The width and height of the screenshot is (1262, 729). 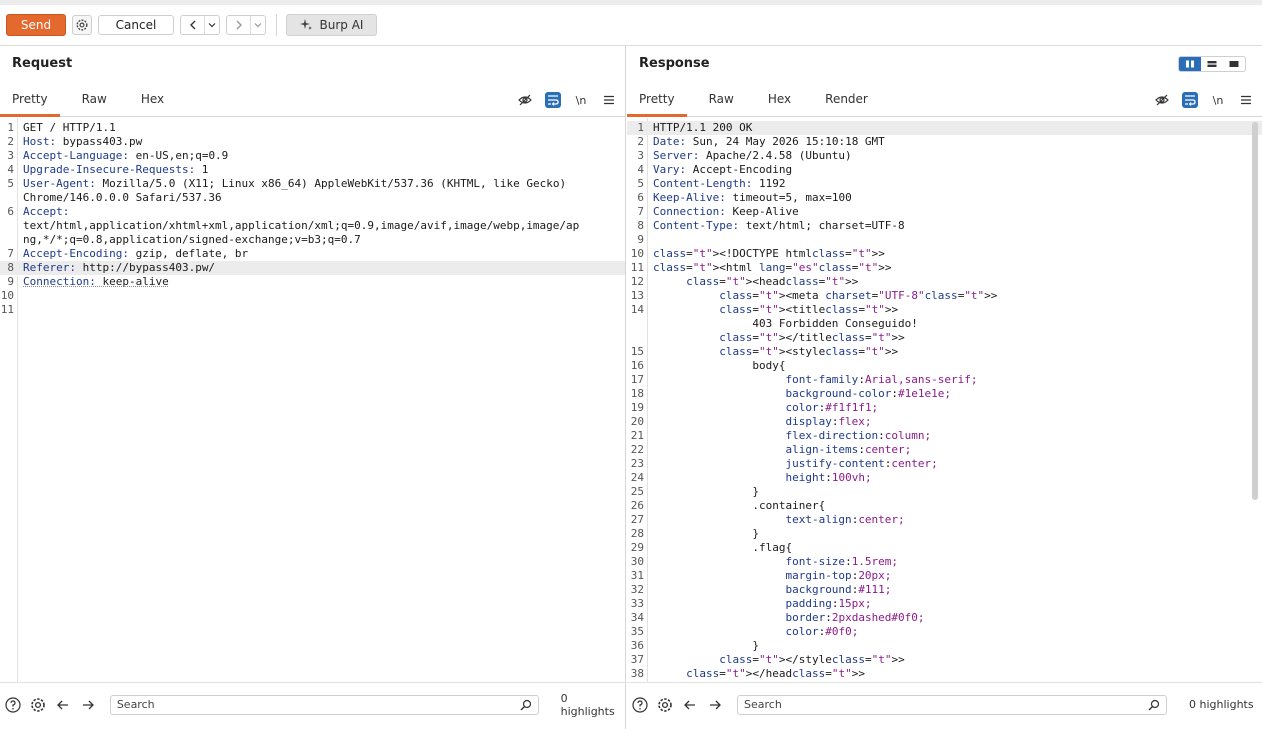 What do you see at coordinates (637, 547) in the screenshot?
I see `line-number: 29` at bounding box center [637, 547].